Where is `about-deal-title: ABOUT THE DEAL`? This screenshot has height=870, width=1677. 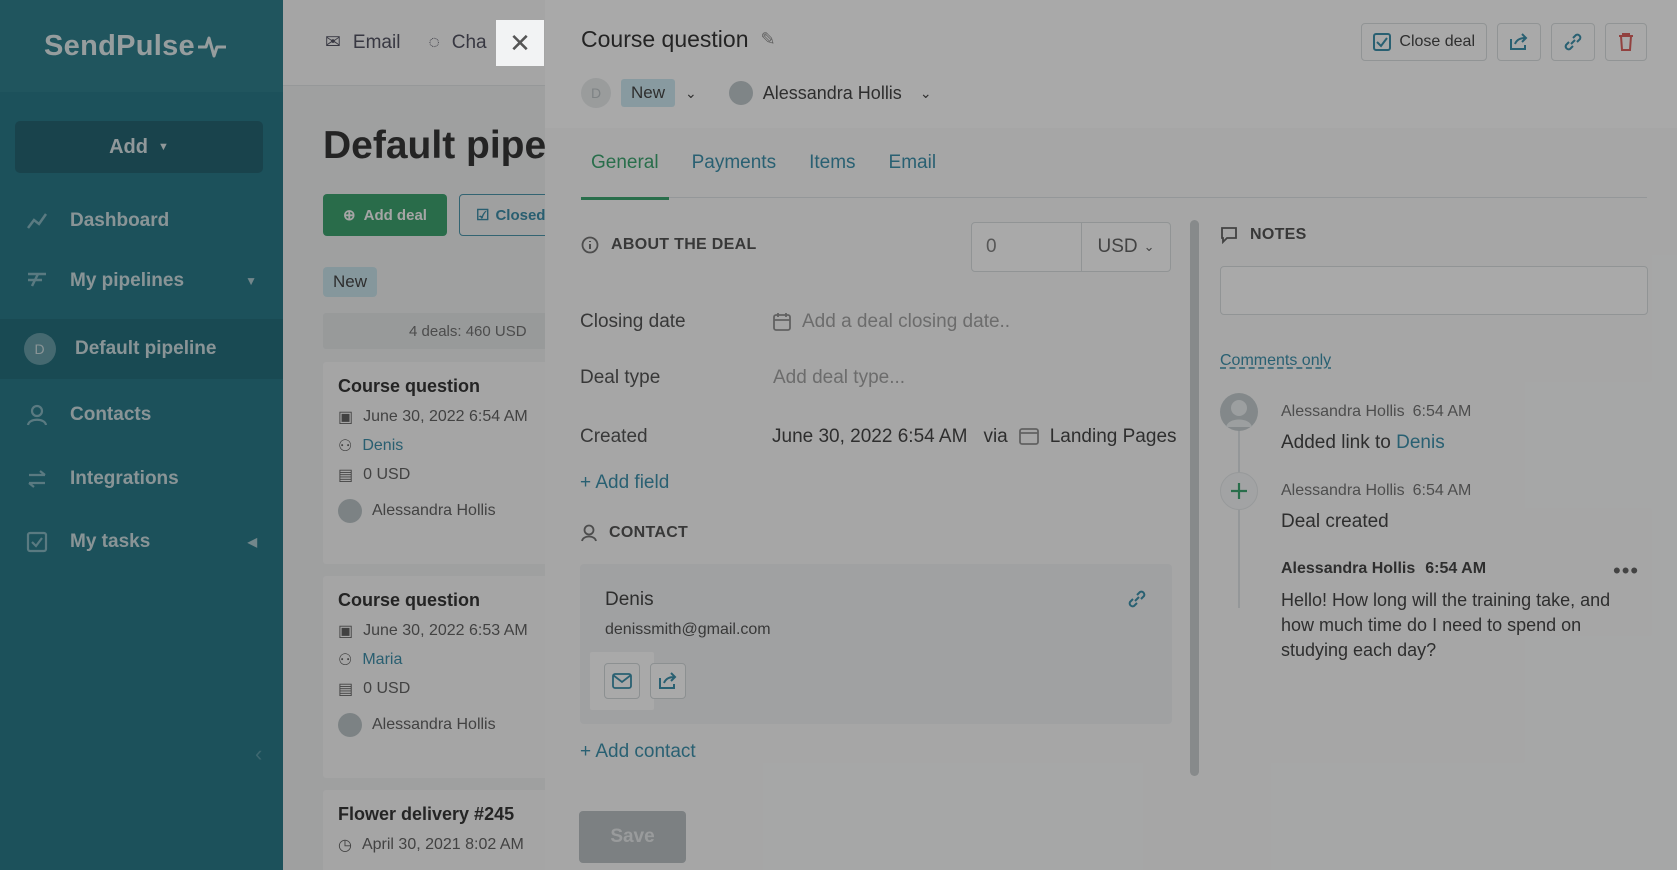 about-deal-title: ABOUT THE DEAL is located at coordinates (684, 244).